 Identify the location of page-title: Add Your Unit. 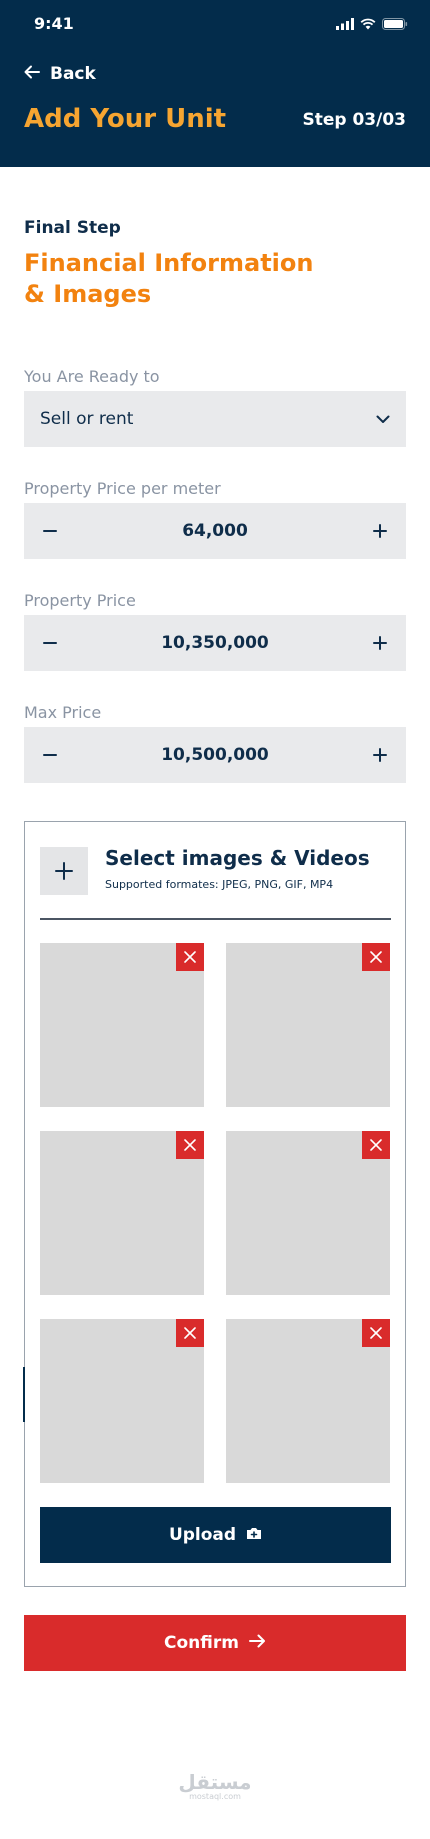
(125, 119).